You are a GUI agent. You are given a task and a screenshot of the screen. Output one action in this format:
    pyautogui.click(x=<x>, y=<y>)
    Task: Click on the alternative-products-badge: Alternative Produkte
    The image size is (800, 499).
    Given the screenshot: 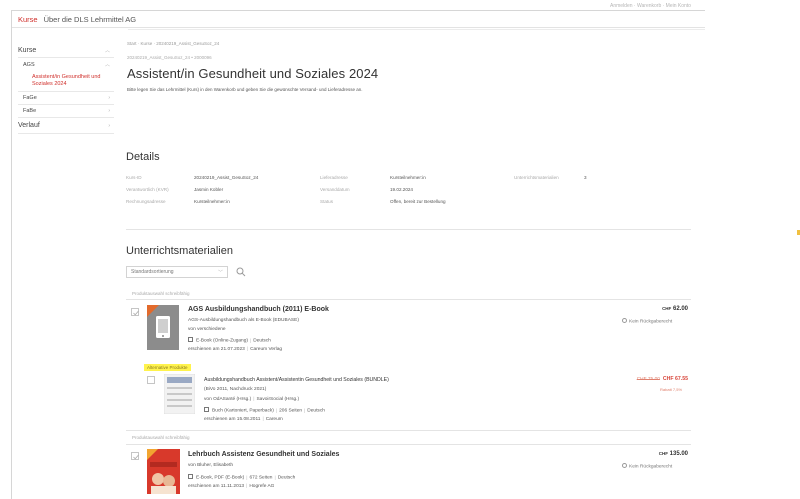 What is the action you would take?
    pyautogui.click(x=167, y=367)
    